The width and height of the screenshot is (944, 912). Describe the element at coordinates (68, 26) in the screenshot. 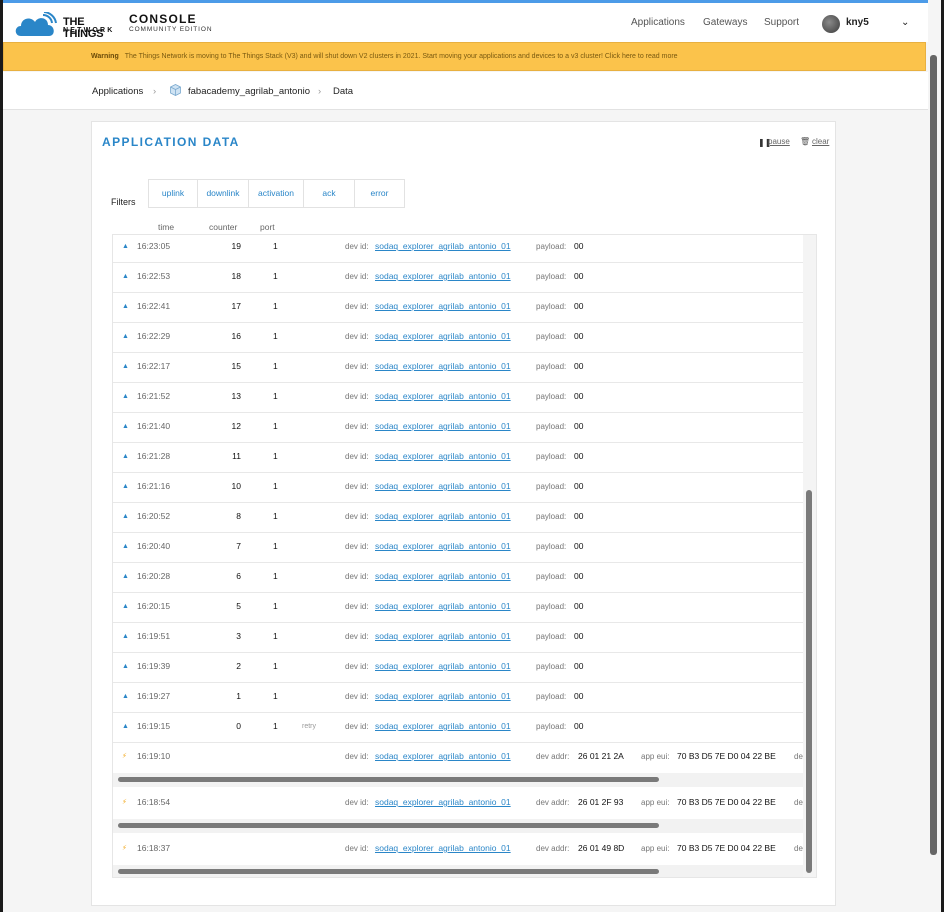

I see `ttn-logo: THE THINGS NETWORK` at that location.